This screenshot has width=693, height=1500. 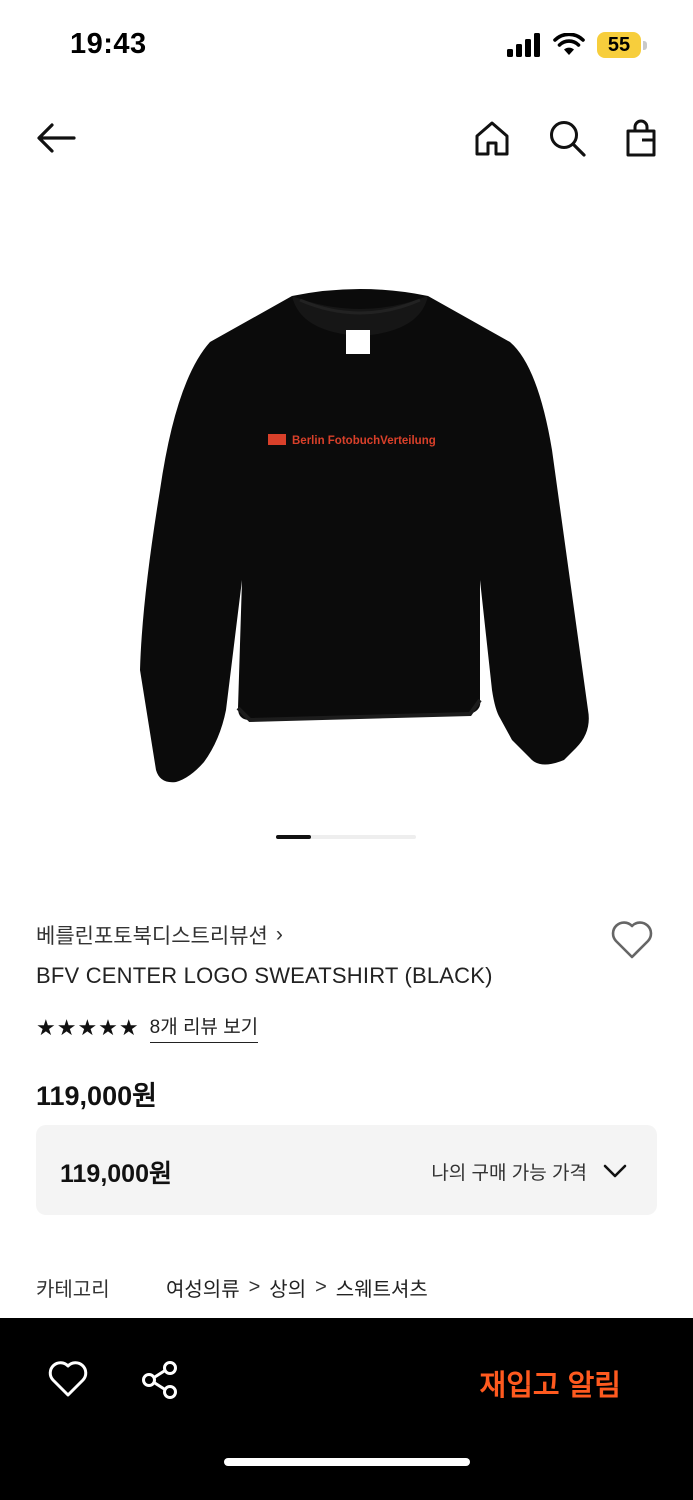 What do you see at coordinates (569, 44) in the screenshot?
I see `wifi-icon` at bounding box center [569, 44].